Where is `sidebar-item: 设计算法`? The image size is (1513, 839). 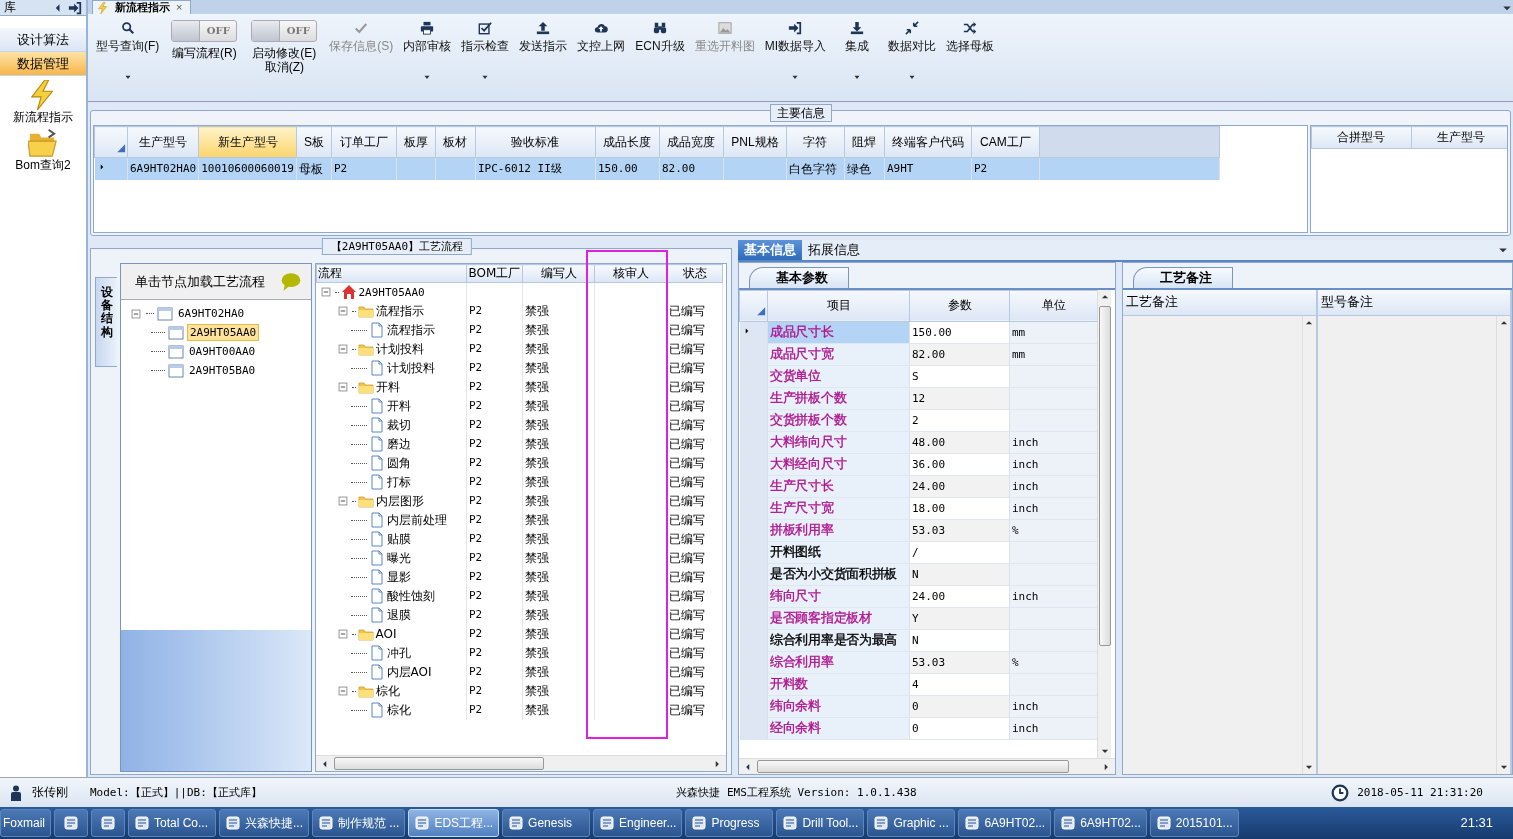 sidebar-item: 设计算法 is located at coordinates (43, 40).